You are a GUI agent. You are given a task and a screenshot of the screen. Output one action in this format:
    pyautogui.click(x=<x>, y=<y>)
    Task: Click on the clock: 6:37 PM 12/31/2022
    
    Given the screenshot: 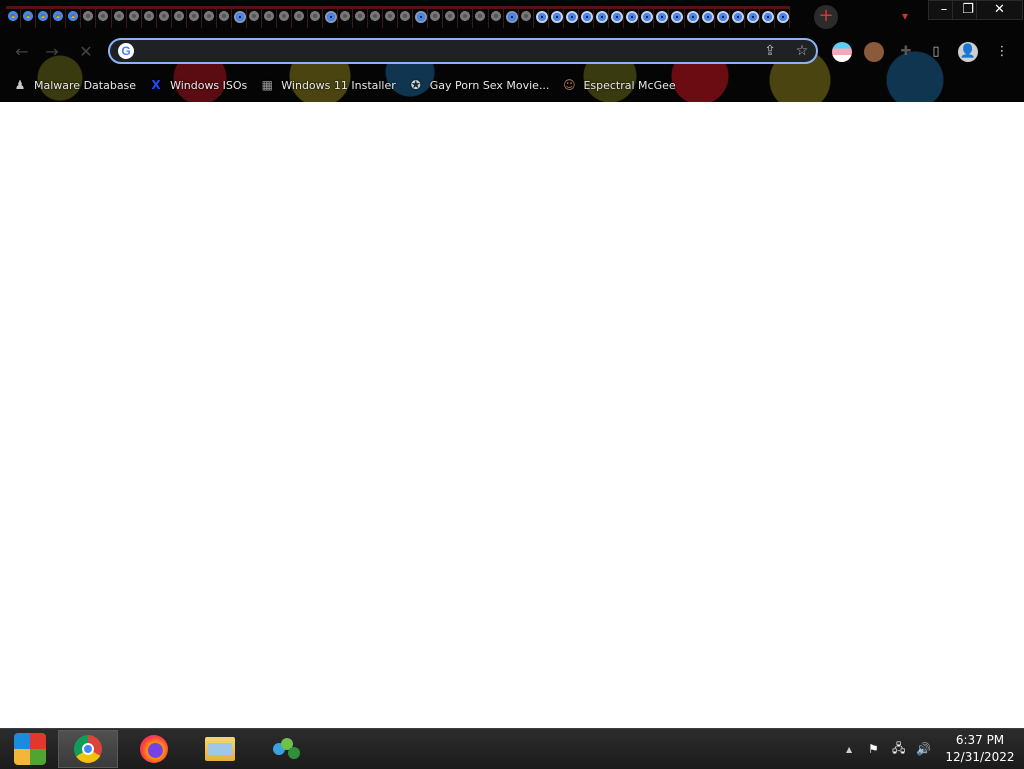 What is the action you would take?
    pyautogui.click(x=980, y=749)
    